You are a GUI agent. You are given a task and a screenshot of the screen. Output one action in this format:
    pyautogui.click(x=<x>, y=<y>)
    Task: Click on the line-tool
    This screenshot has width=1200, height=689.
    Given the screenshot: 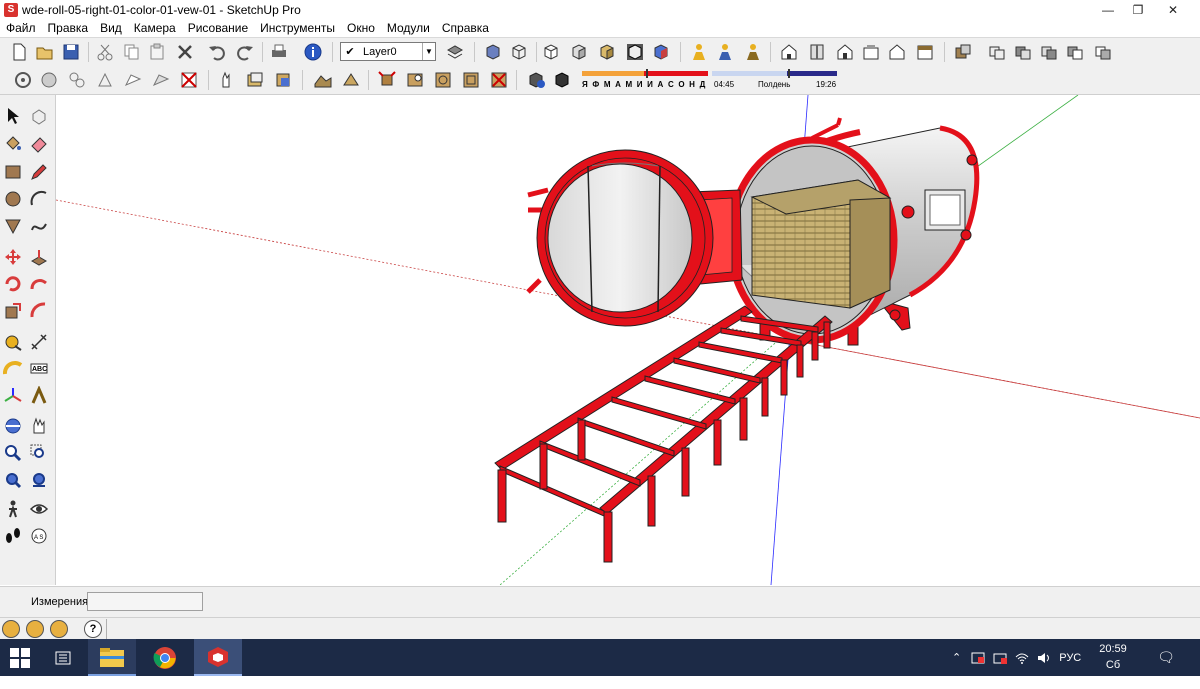 What is the action you would take?
    pyautogui.click(x=39, y=172)
    